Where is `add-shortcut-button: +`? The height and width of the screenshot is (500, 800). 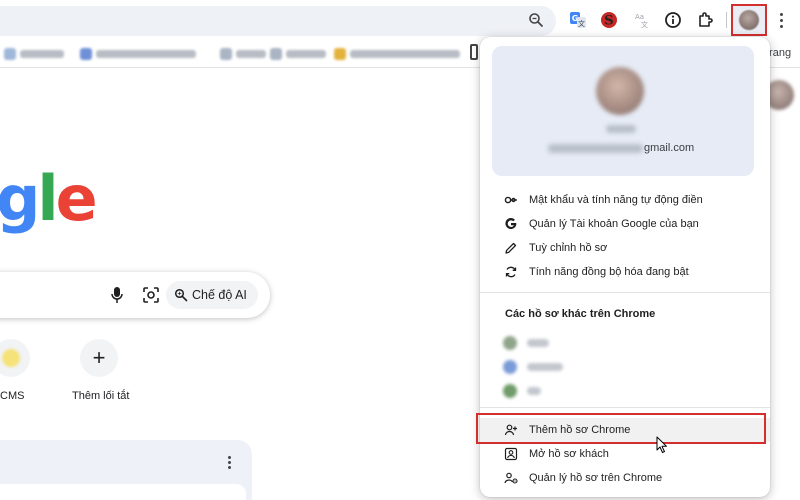
add-shortcut-button: + is located at coordinates (99, 358).